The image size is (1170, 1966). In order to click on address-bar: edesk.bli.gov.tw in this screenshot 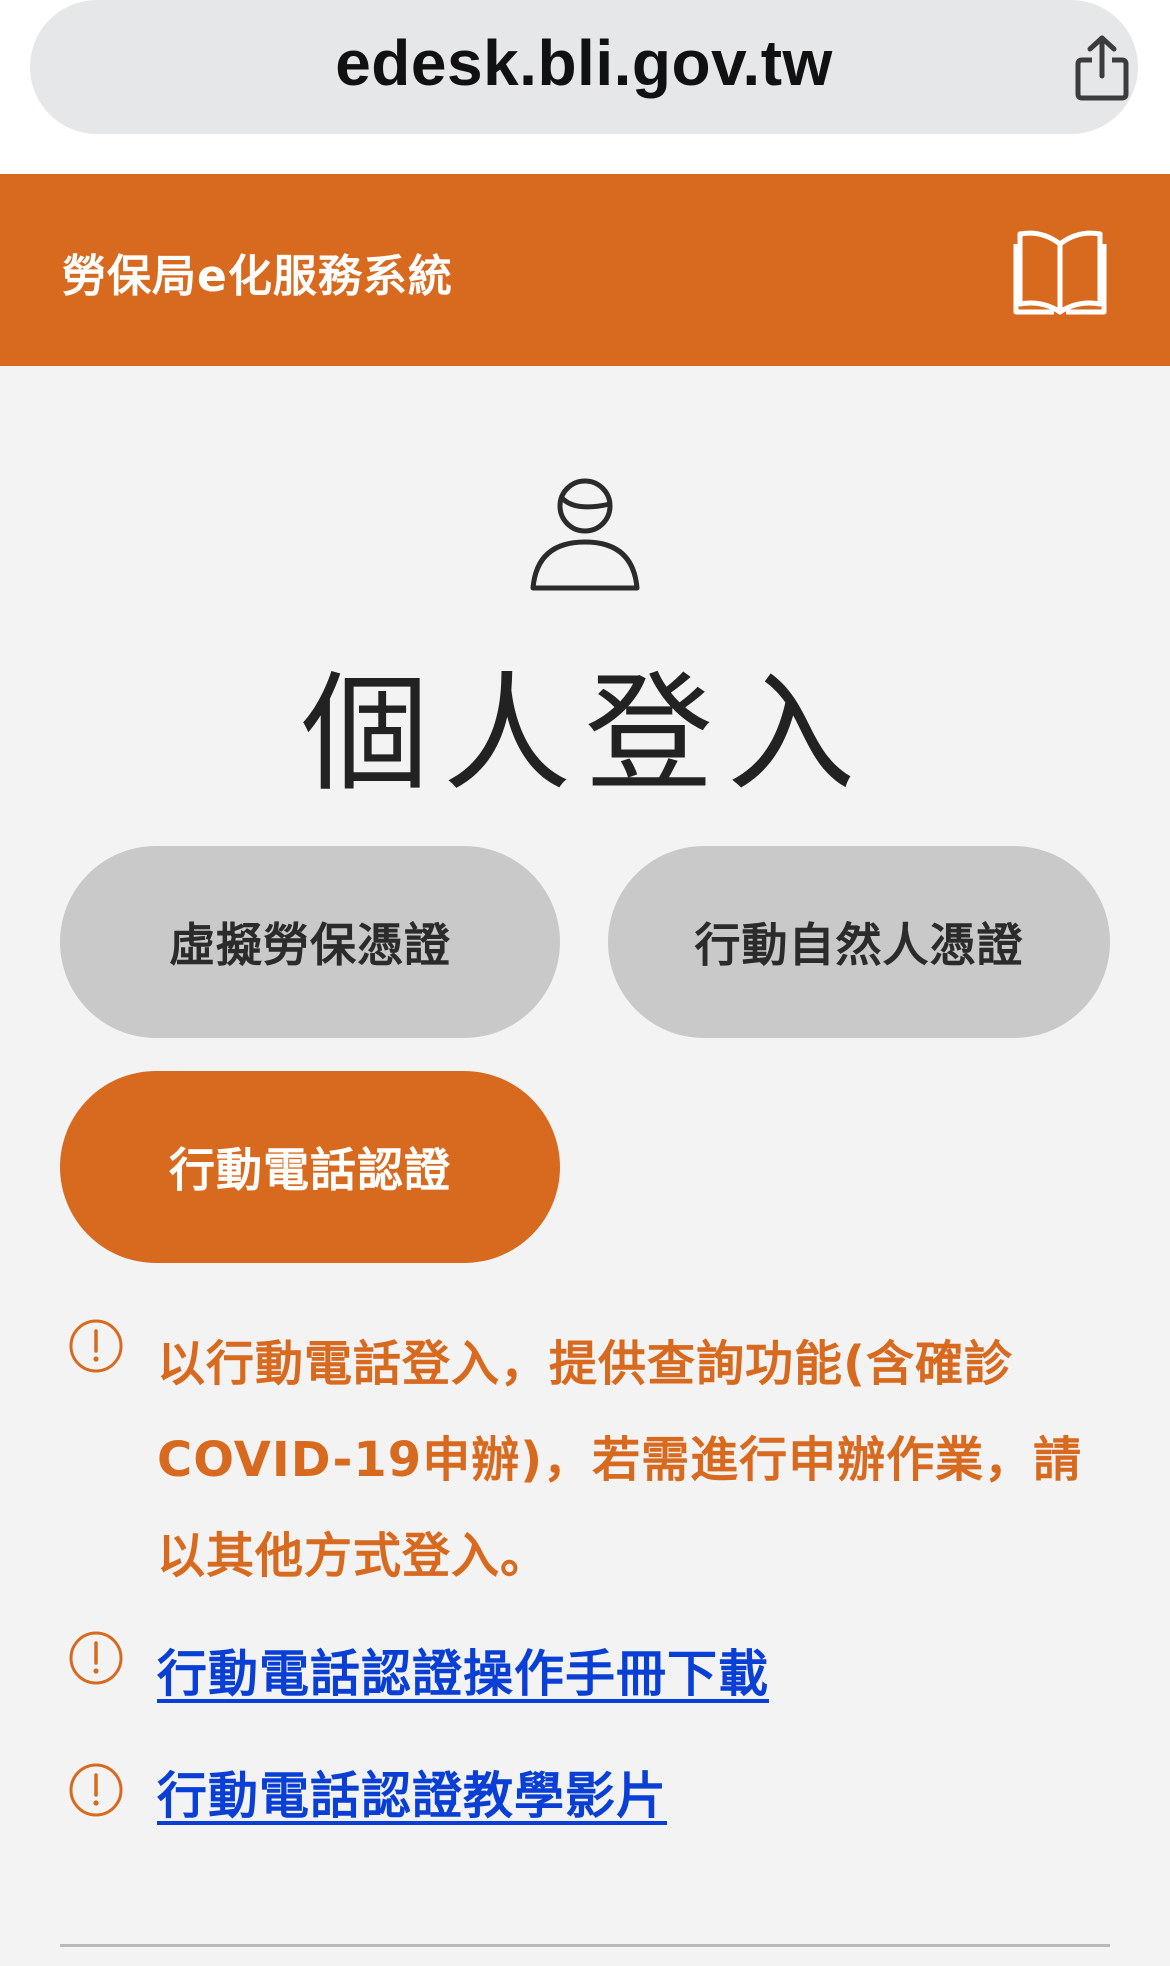, I will do `click(584, 67)`.